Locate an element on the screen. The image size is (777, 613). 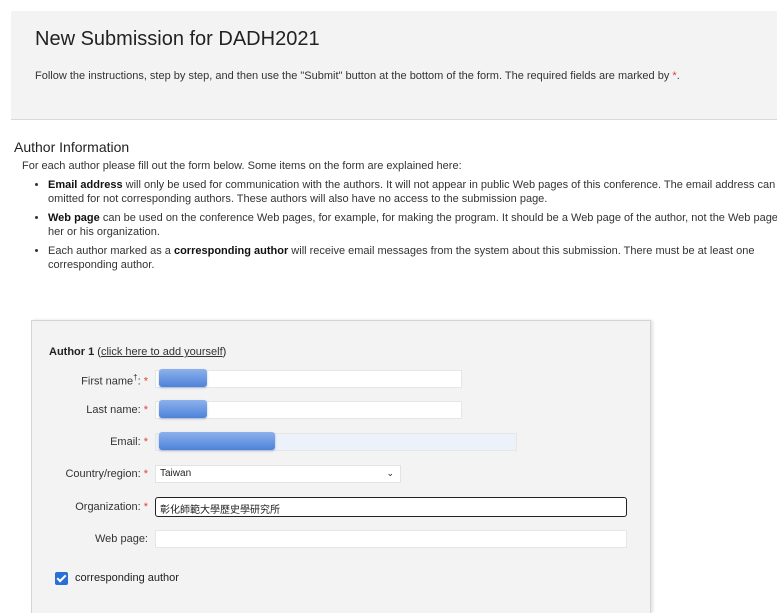
last-name-row: Last name: * is located at coordinates (341, 410).